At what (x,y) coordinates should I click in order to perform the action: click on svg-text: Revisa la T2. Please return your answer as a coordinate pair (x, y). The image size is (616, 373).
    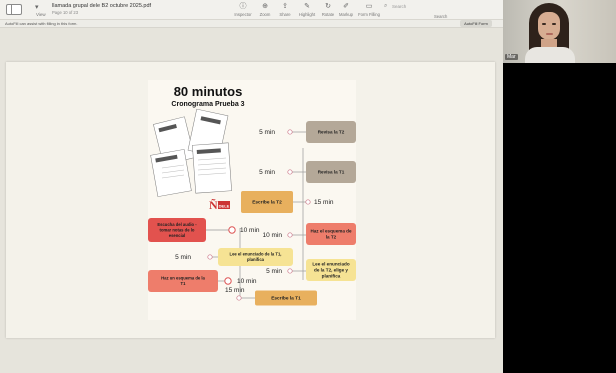
    Looking at the image, I should click on (331, 132).